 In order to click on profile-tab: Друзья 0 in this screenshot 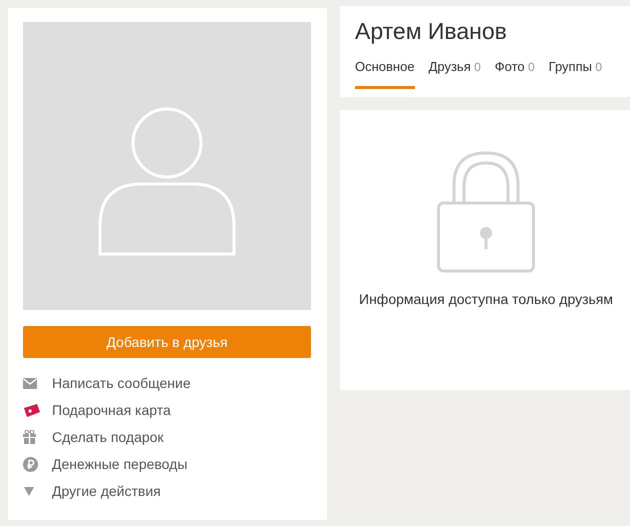, I will do `click(454, 74)`.